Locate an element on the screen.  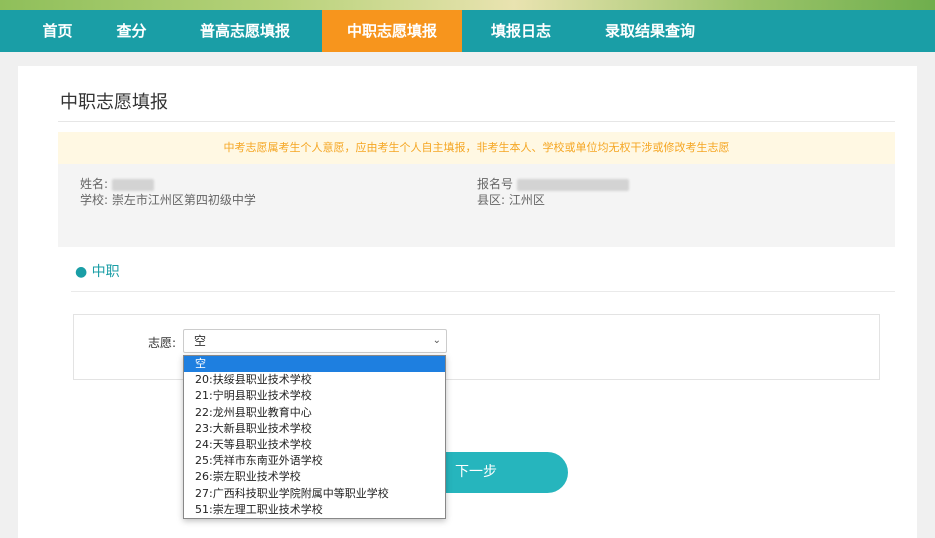
main-nav: 首页 查分 普高志愿填报 中职志愿填报 填报日志 录取结果查询 is located at coordinates (467, 31).